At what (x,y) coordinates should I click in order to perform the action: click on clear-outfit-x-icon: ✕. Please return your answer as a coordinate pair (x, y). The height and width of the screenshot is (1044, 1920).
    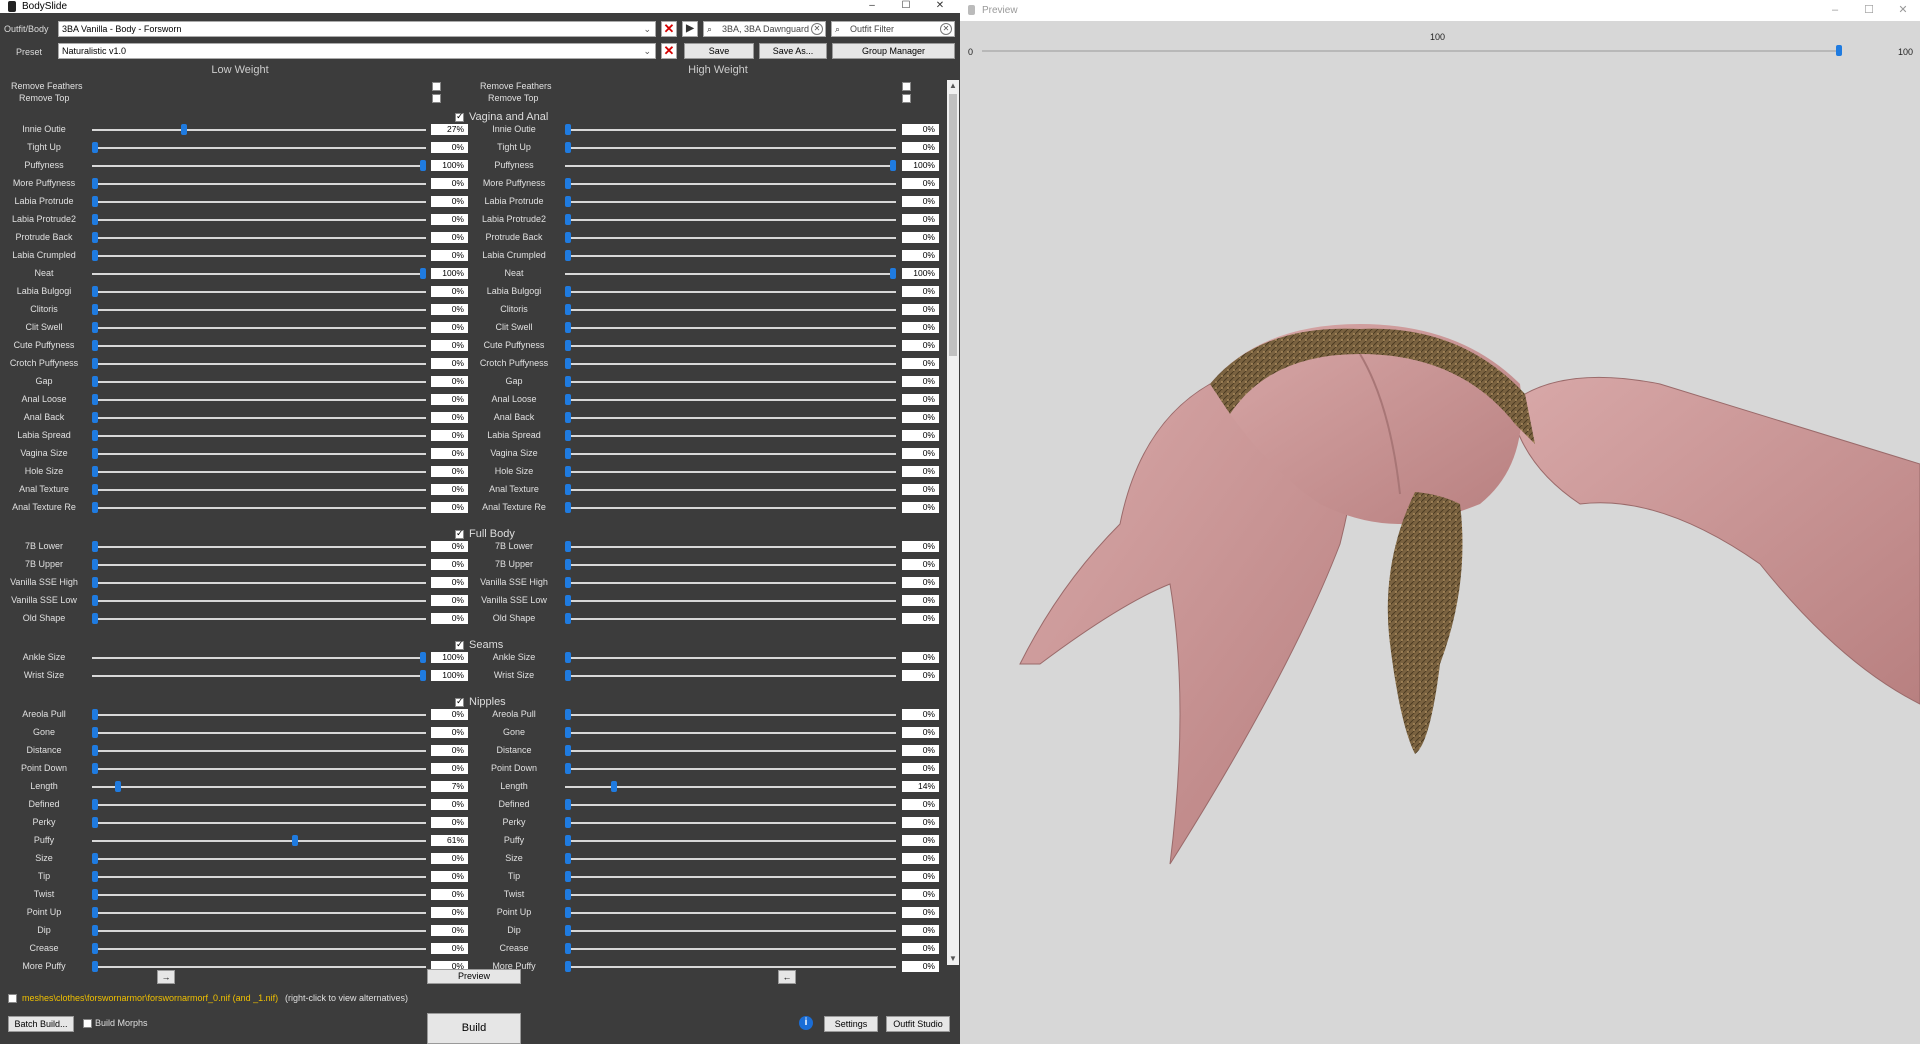
    Looking at the image, I should click on (669, 29).